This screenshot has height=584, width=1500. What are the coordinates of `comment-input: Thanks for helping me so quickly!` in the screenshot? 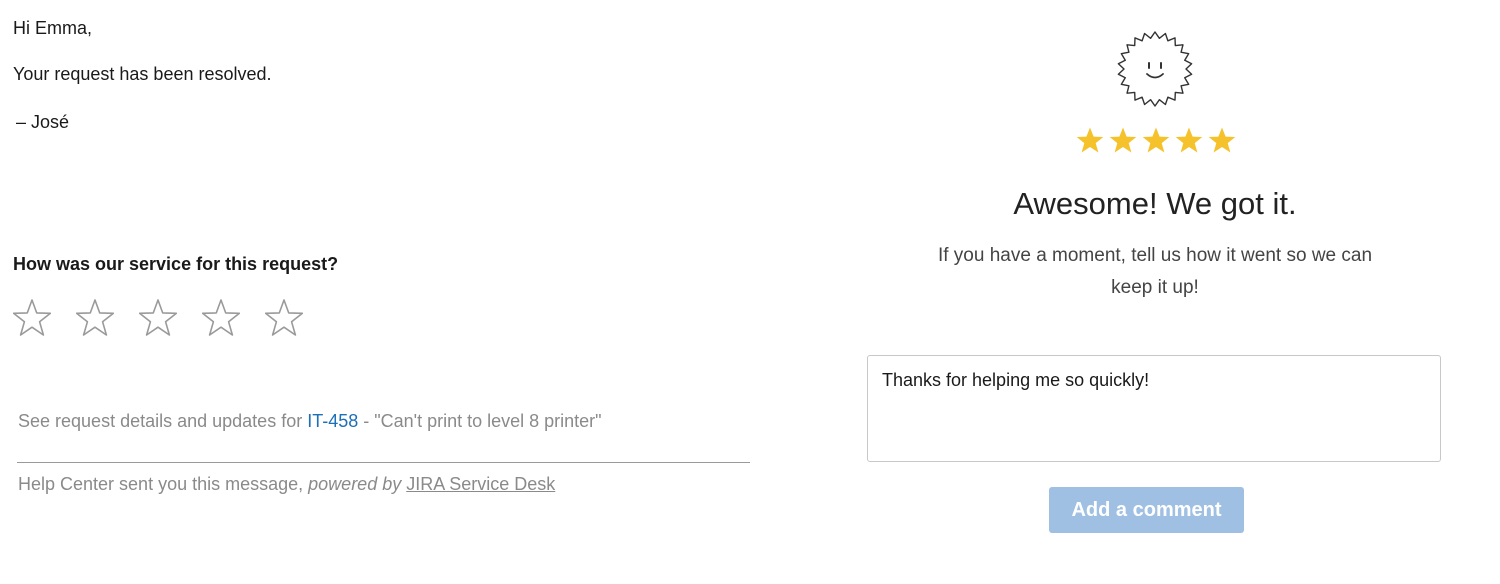 It's located at (1154, 408).